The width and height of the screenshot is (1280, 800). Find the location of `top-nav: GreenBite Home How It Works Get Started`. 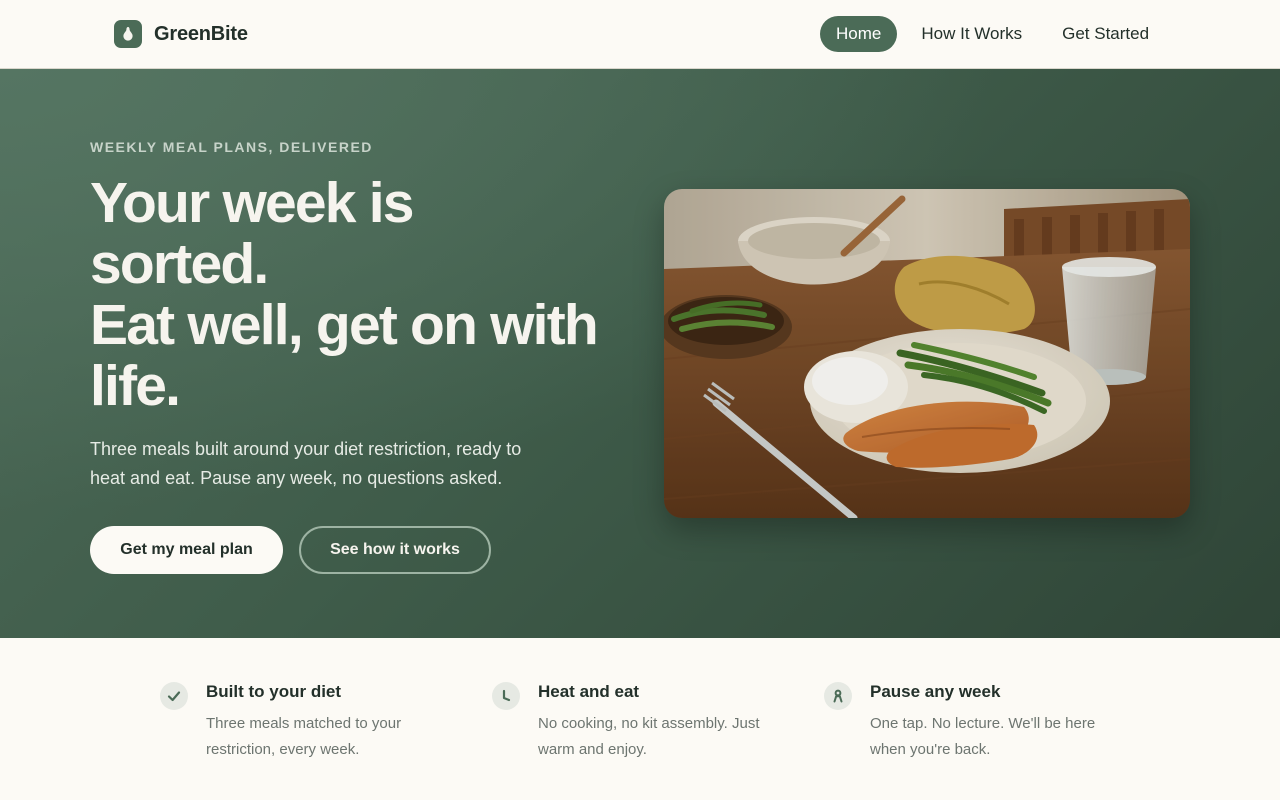

top-nav: GreenBite Home How It Works Get Started is located at coordinates (640, 34).